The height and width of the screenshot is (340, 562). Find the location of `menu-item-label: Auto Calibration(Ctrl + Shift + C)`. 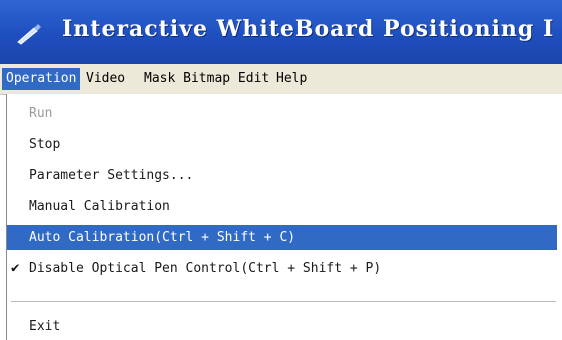

menu-item-label: Auto Calibration(Ctrl + Shift + C) is located at coordinates (162, 237).